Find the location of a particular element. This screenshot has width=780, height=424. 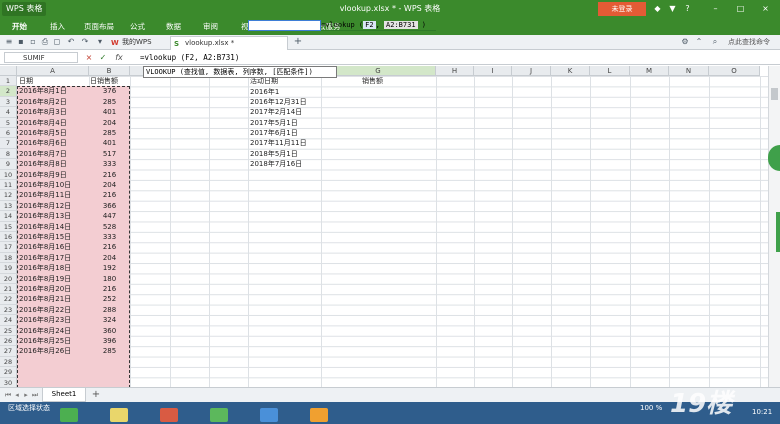

table-cell-sales: 528 is located at coordinates (109, 227).